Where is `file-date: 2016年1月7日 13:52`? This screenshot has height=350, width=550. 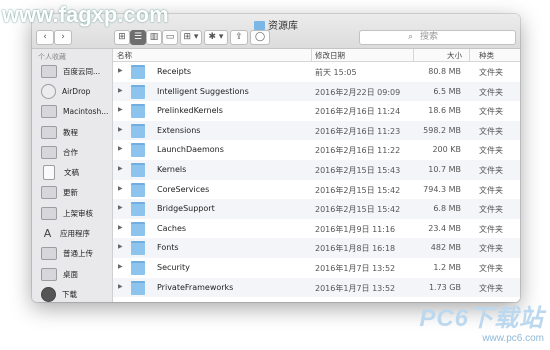
file-date: 2016年1月7日 13:52 is located at coordinates (355, 288).